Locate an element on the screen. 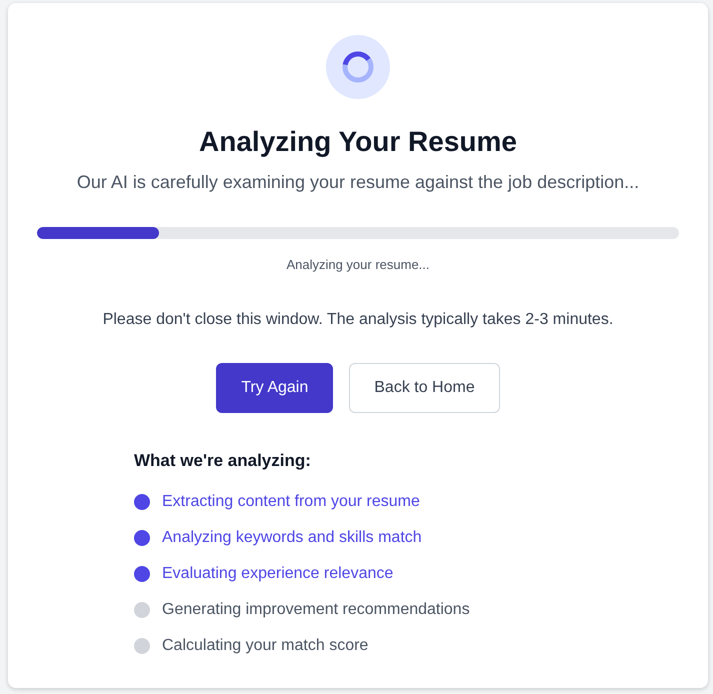 The height and width of the screenshot is (694, 713). step-text: Extracting content from your resume is located at coordinates (291, 502).